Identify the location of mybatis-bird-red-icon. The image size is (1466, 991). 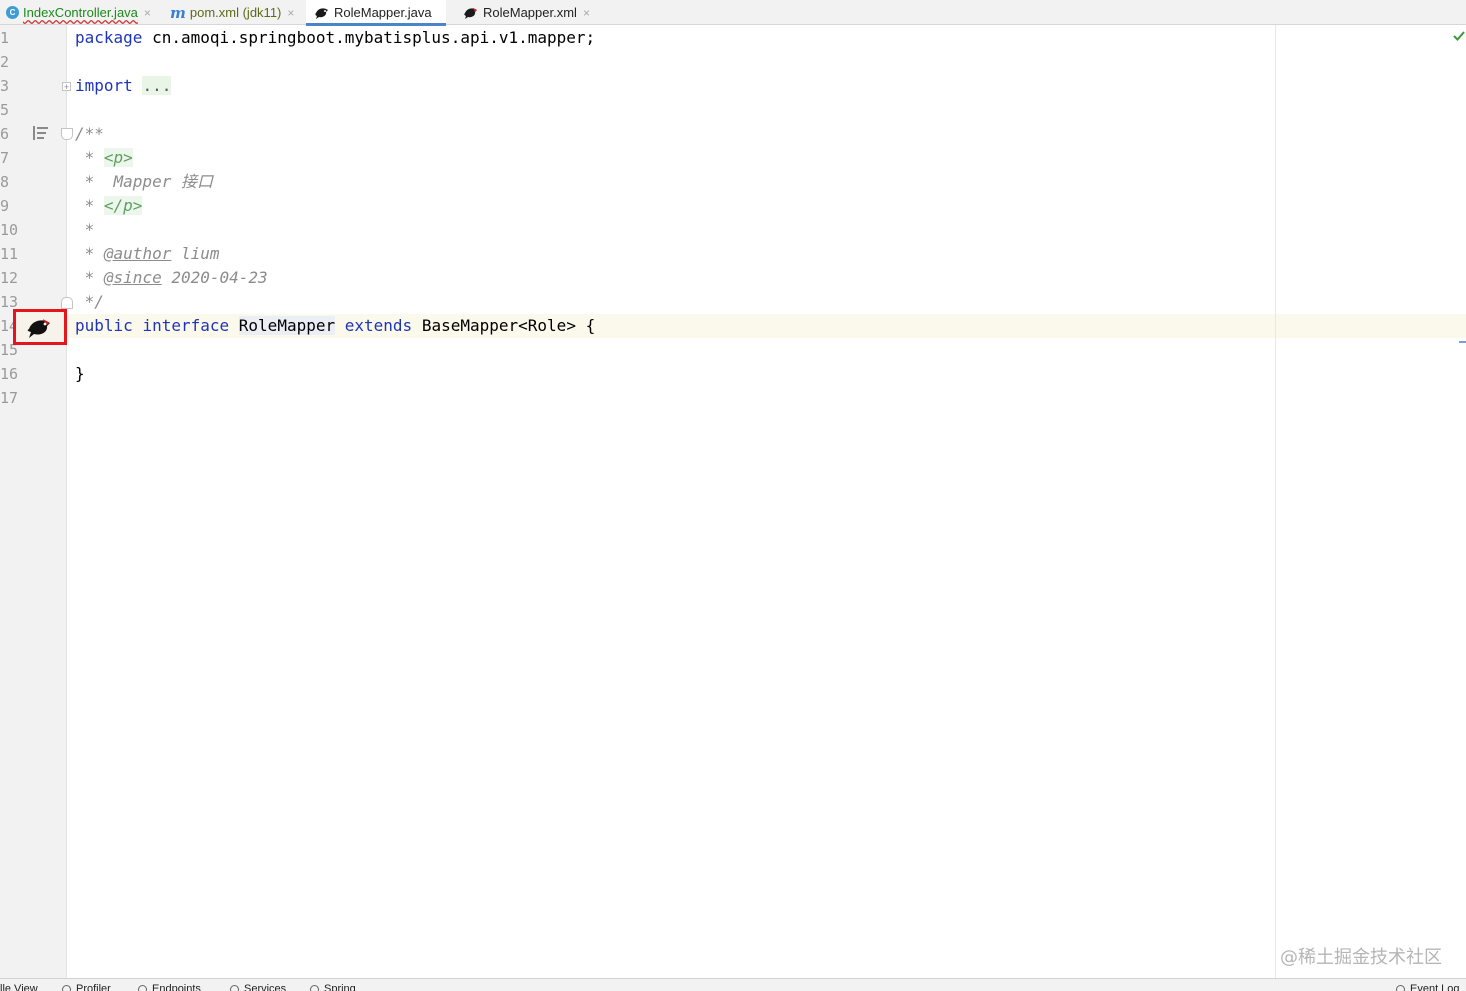
(470, 13).